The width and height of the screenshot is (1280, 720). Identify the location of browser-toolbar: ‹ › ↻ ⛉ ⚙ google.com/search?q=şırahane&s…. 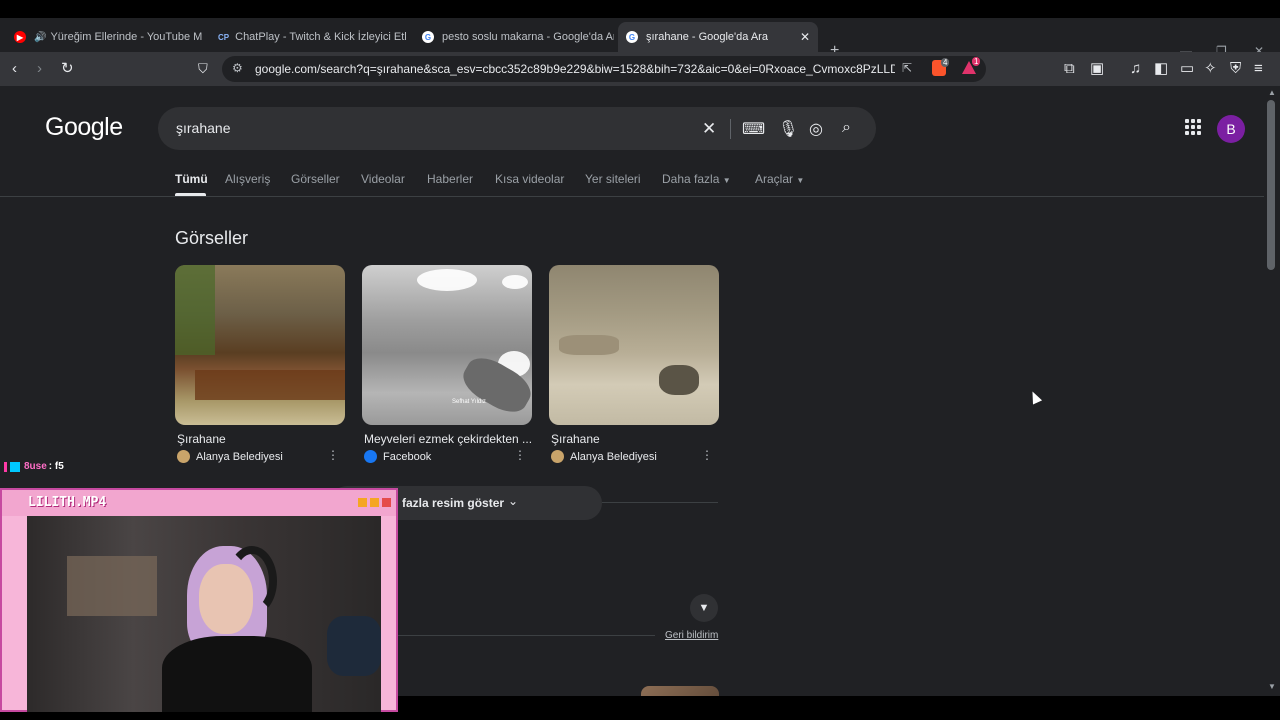
(640, 69).